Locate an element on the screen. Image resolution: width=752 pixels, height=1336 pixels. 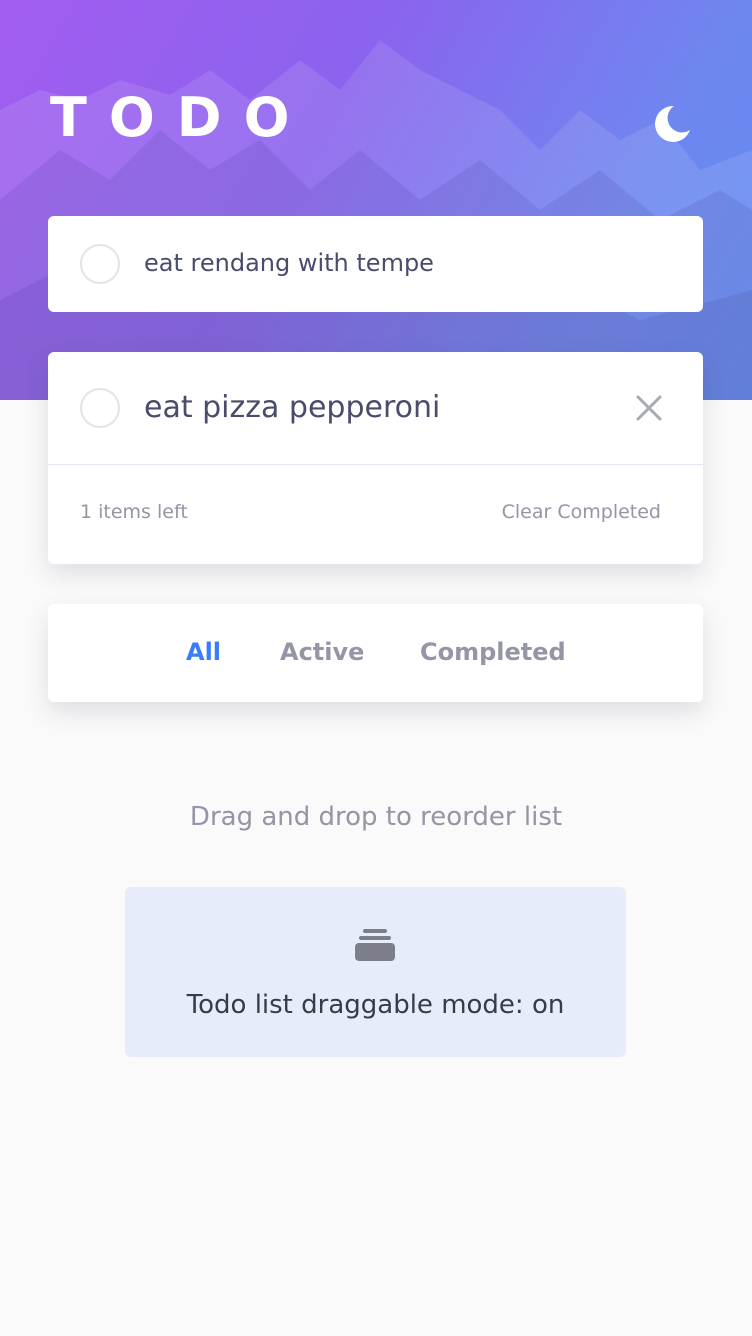
delete-button is located at coordinates (649, 408).